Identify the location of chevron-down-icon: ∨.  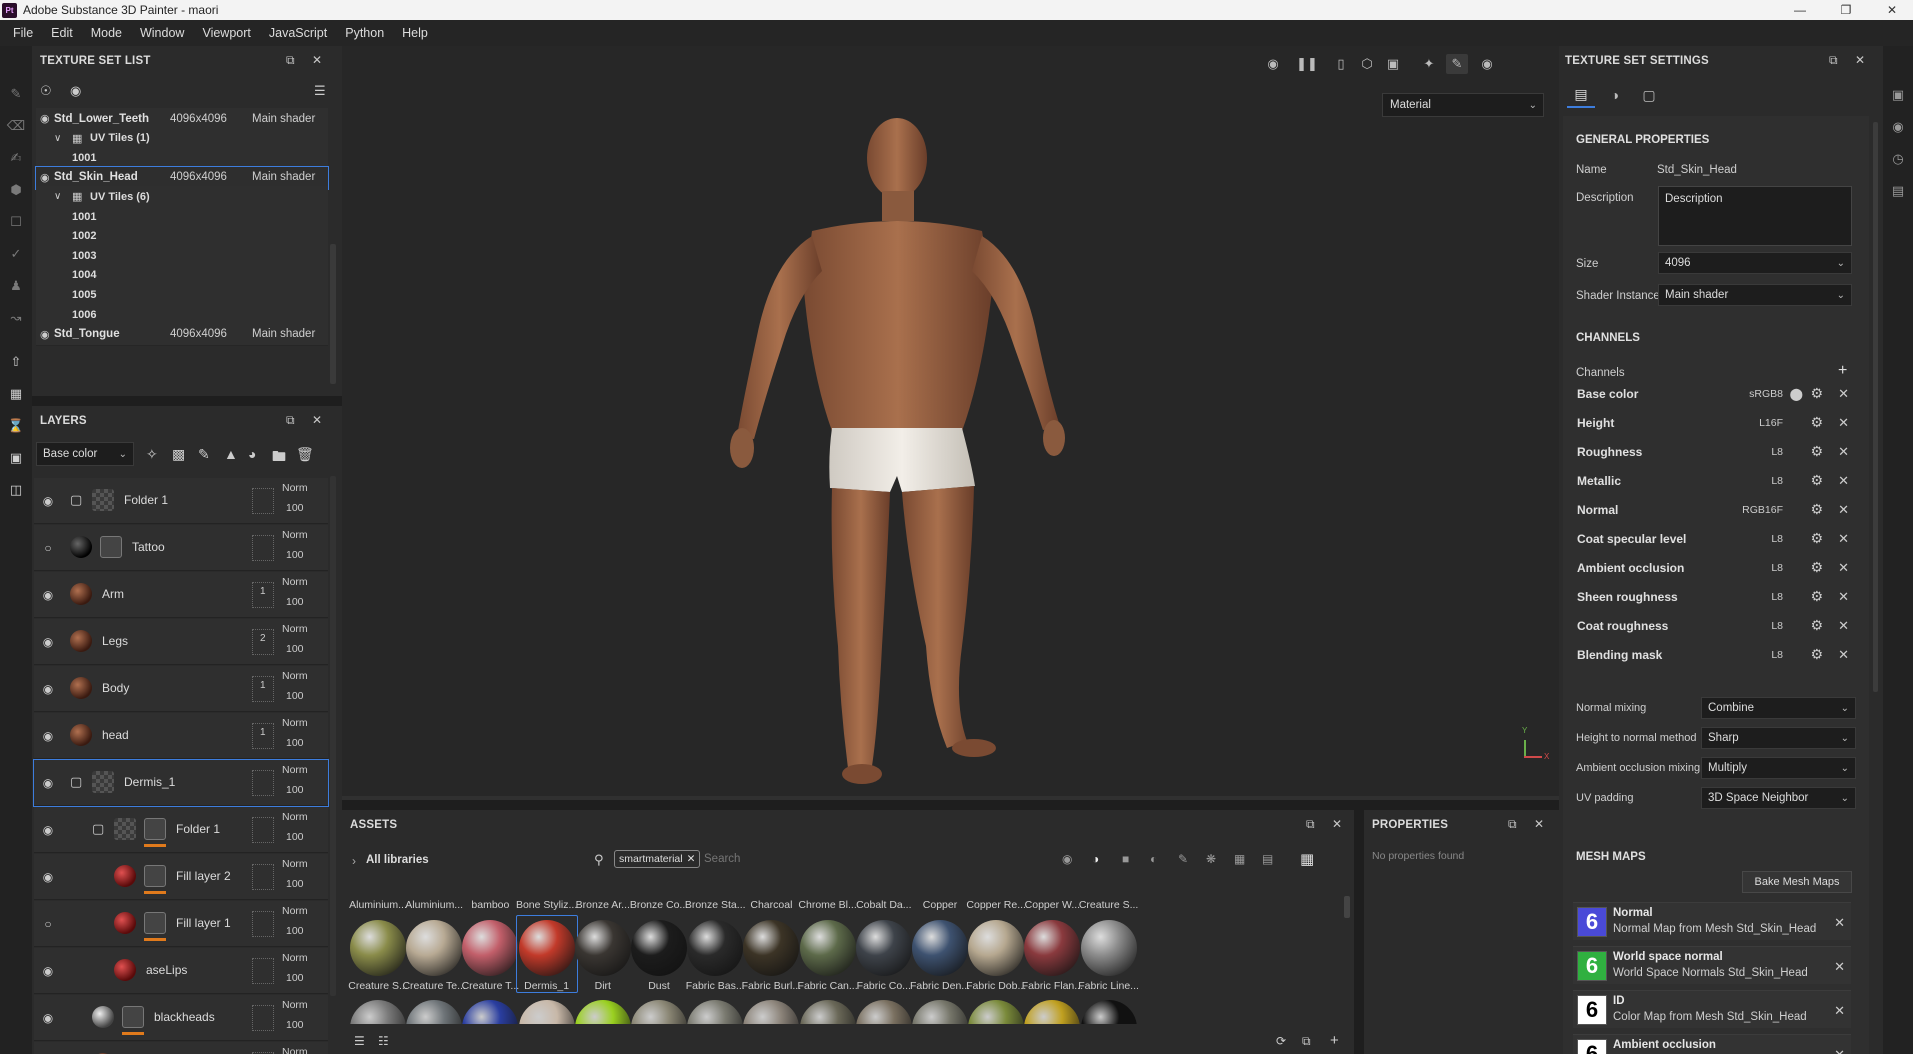
(57, 138).